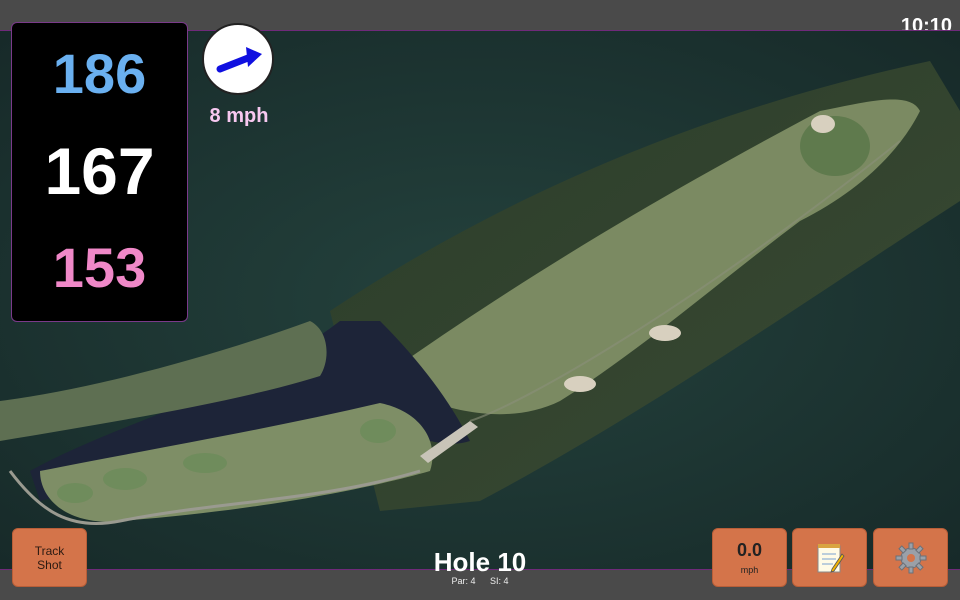  I want to click on hole-par: Par: 4, so click(463, 581).